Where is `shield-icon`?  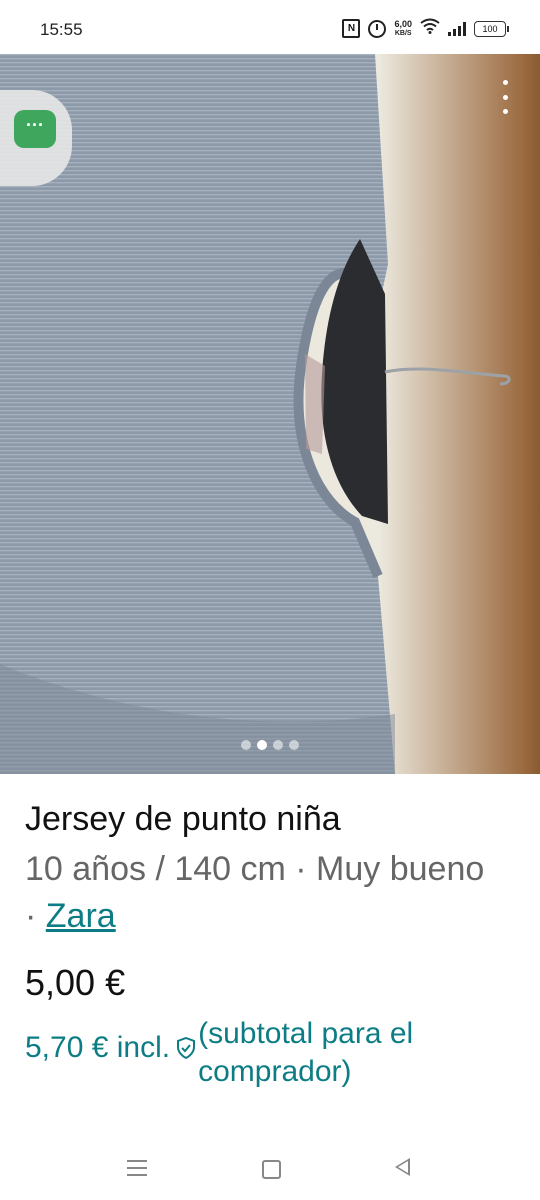
shield-icon is located at coordinates (186, 1048).